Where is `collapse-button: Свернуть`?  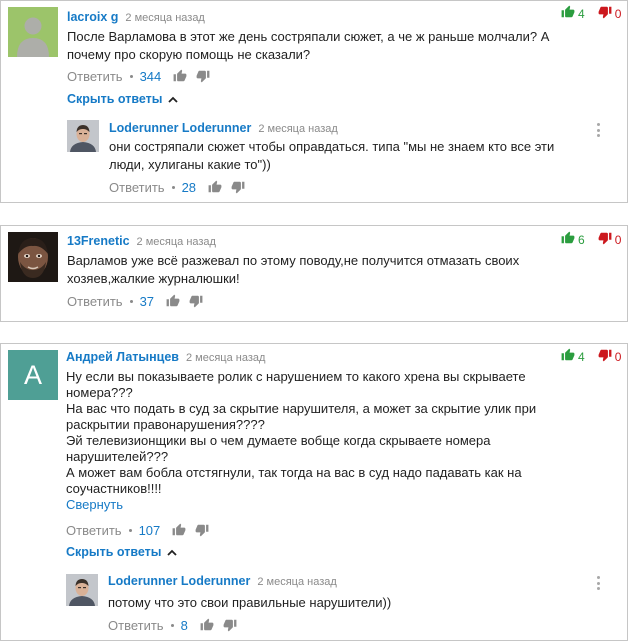
collapse-button: Свернуть is located at coordinates (94, 504).